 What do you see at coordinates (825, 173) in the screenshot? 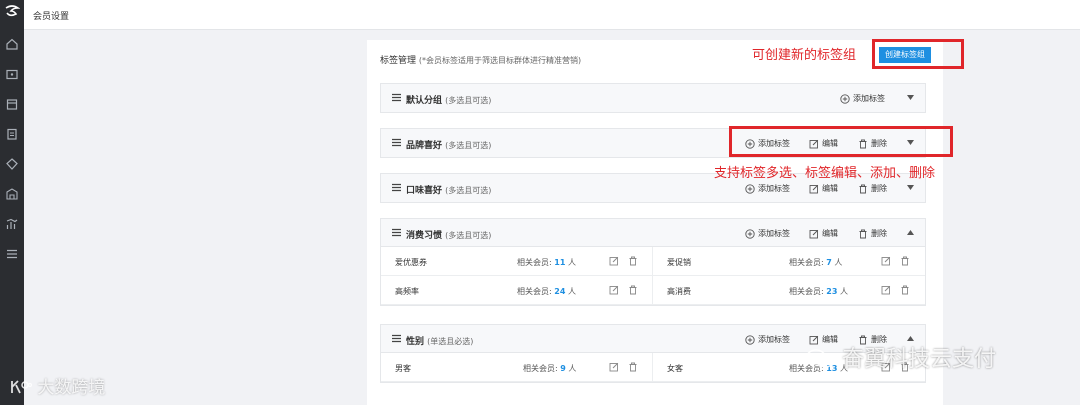
I see `actions-annotation-text: 支持标签多选、标签编辑、添加、删除` at bounding box center [825, 173].